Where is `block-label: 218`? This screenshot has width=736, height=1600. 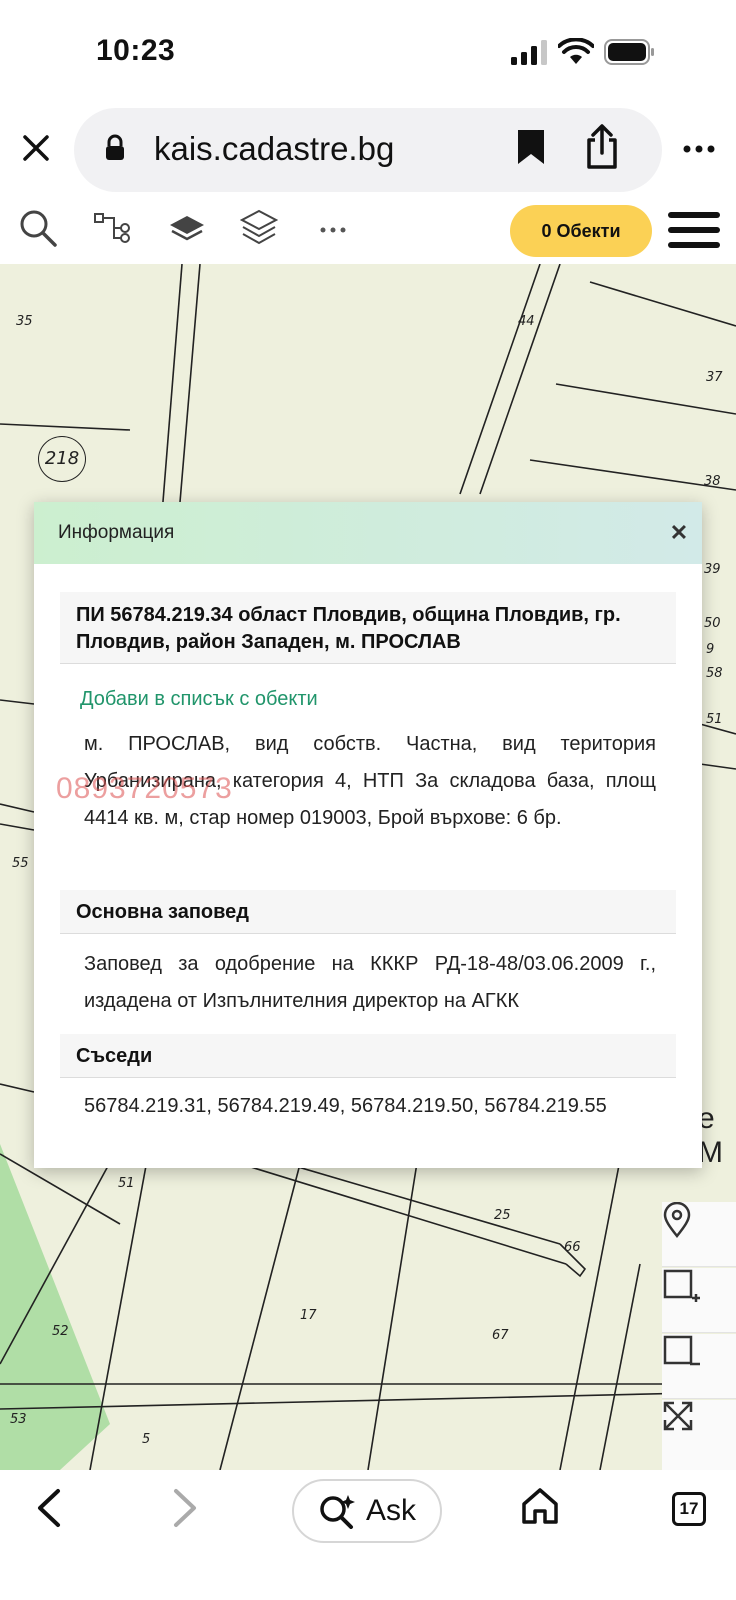
block-label: 218 is located at coordinates (62, 459).